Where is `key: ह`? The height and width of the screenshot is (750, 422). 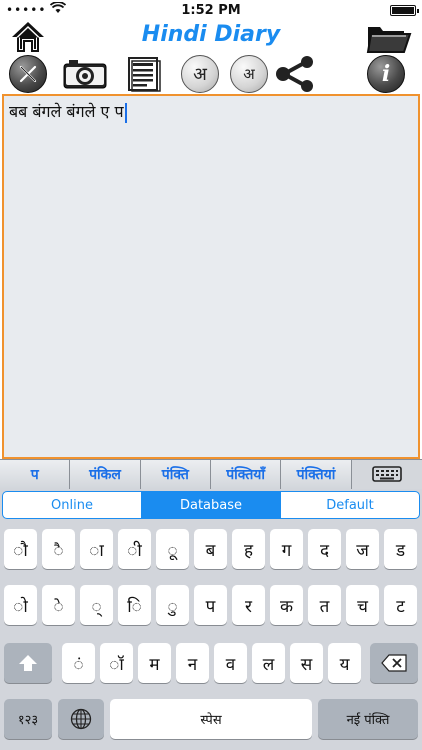 key: ह is located at coordinates (248, 549).